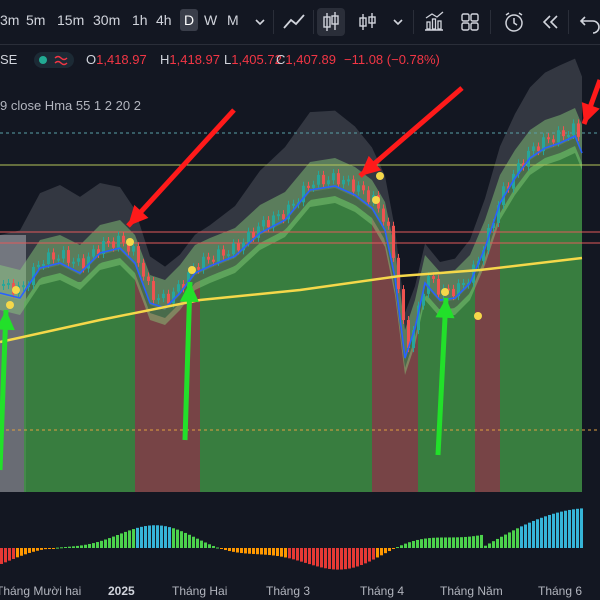  I want to click on x-axis-label: Tháng 6, so click(560, 591).